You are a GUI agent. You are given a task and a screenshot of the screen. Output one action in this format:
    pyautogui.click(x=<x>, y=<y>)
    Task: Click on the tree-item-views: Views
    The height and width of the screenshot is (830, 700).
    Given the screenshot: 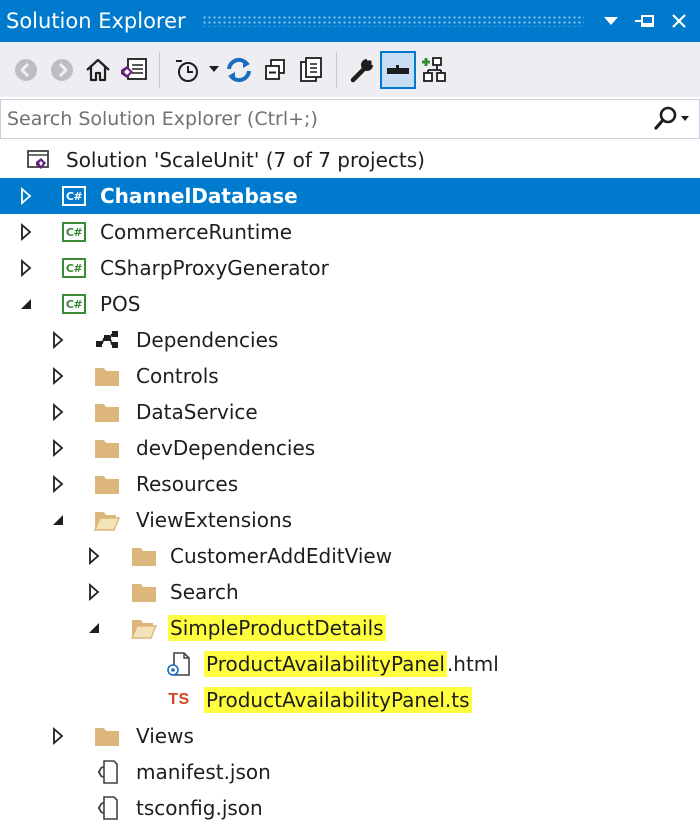 What is the action you would take?
    pyautogui.click(x=350, y=736)
    